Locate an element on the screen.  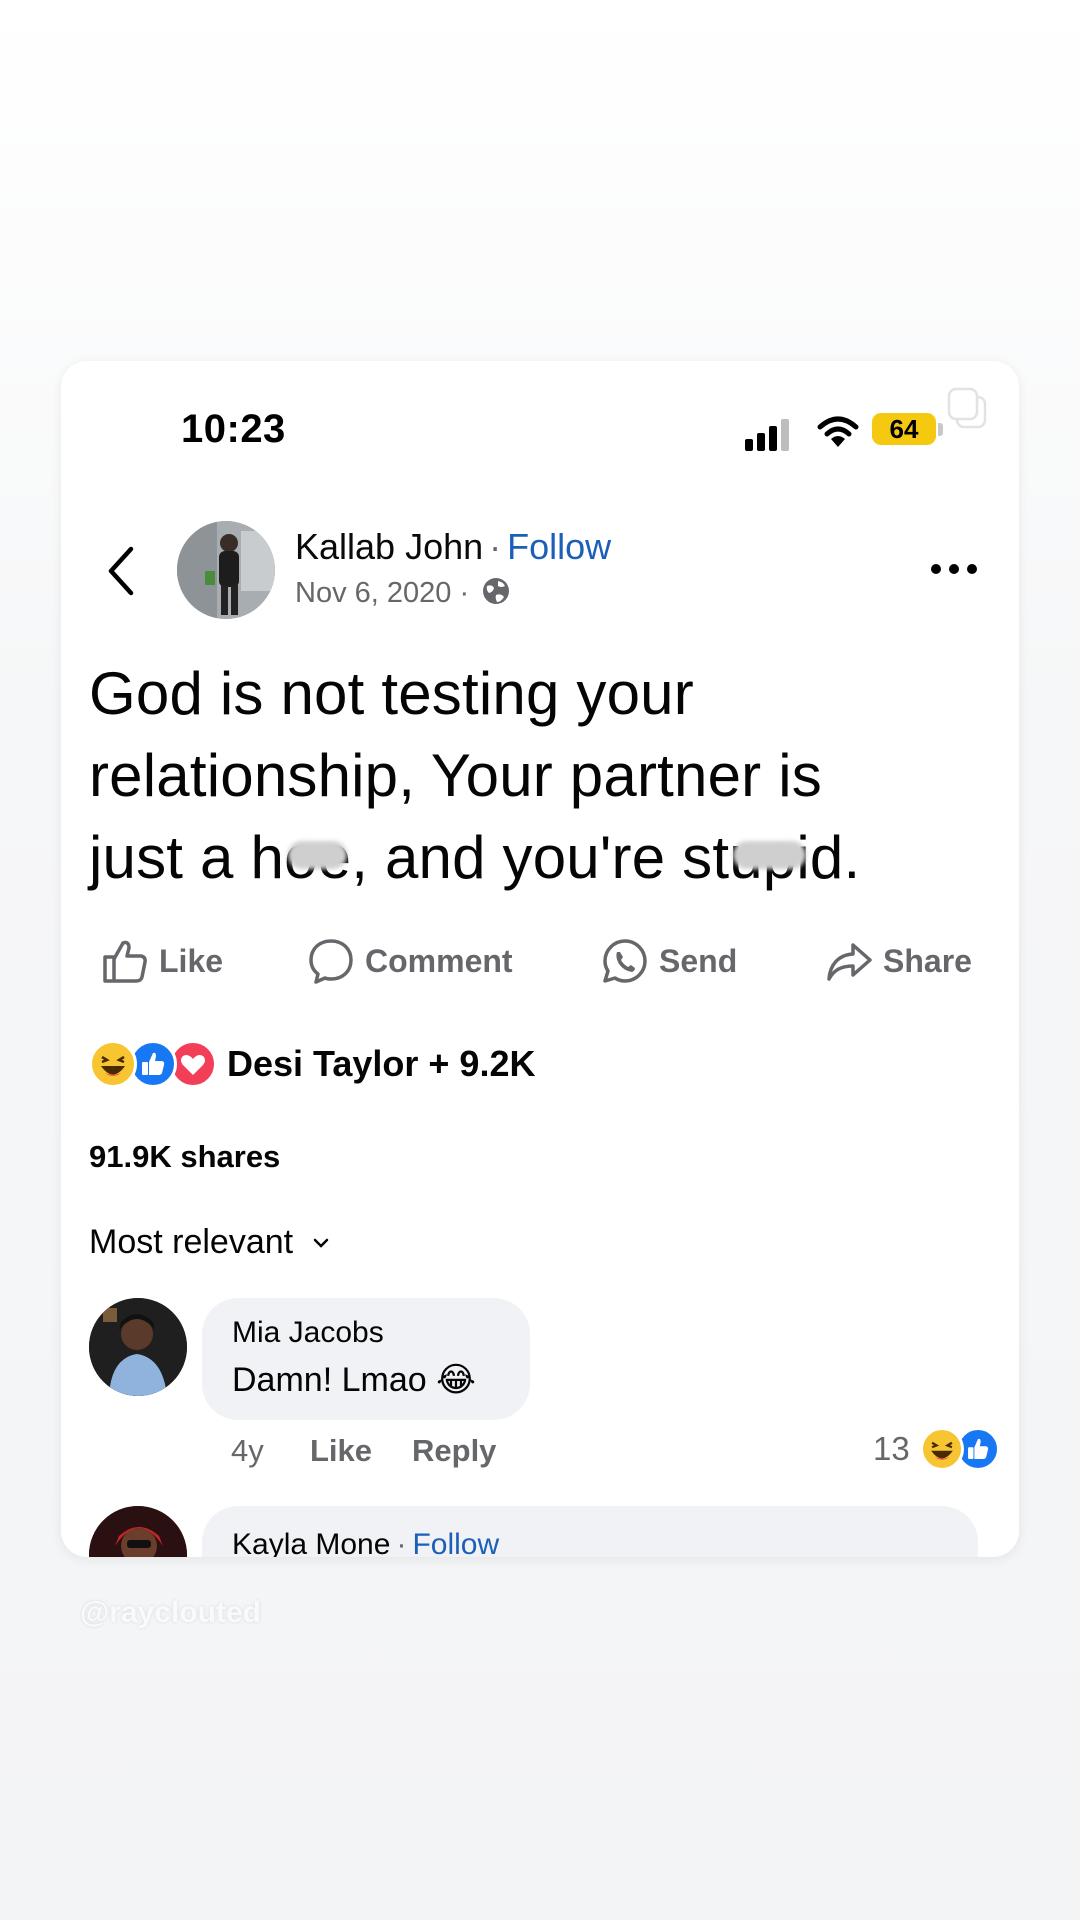
comment-bubble-icon is located at coordinates (331, 961).